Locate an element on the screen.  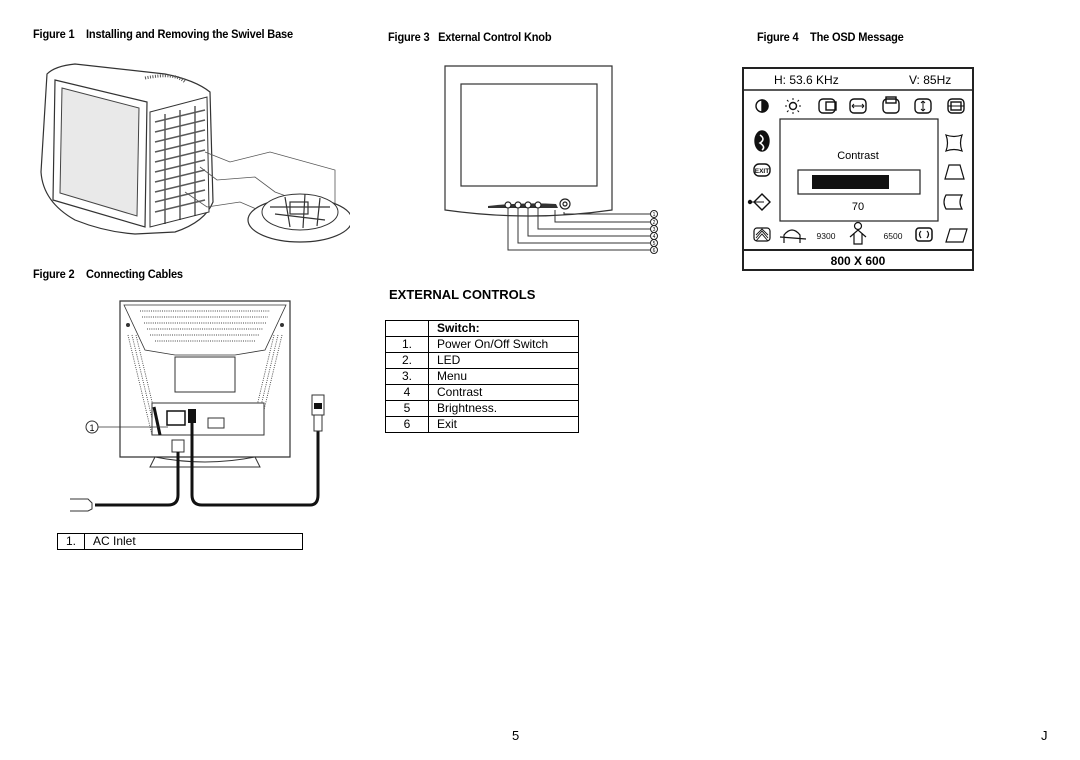
color-temp-9300: 9300 is located at coordinates (826, 236).